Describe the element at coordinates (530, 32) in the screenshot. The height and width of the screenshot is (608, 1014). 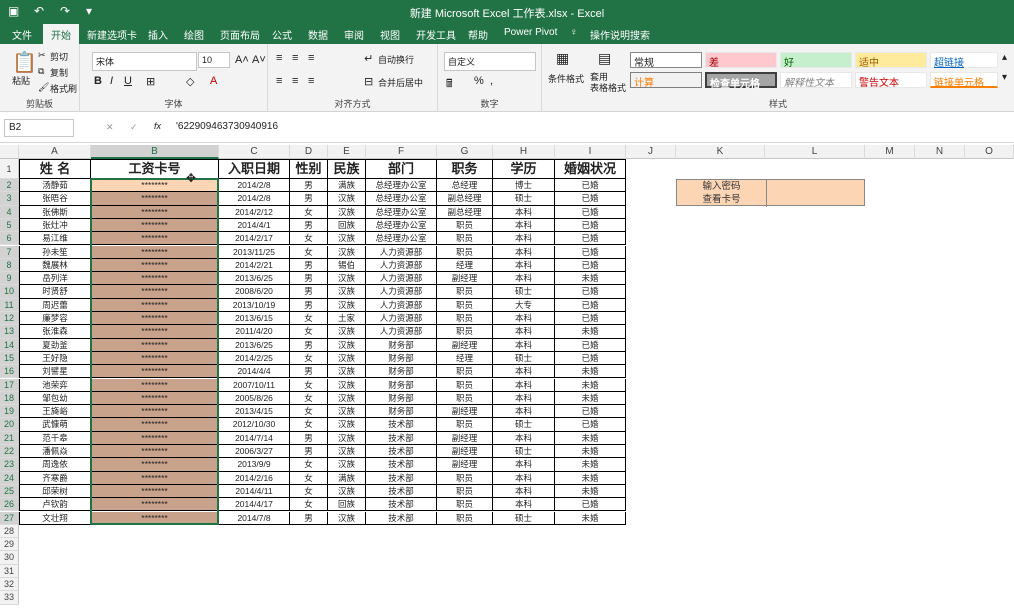
I see `tab-powerpivot: Power Pivot` at that location.